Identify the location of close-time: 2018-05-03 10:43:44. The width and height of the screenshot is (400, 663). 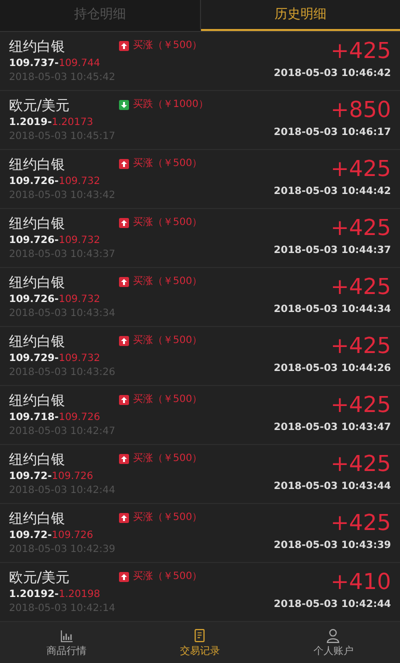
(332, 487).